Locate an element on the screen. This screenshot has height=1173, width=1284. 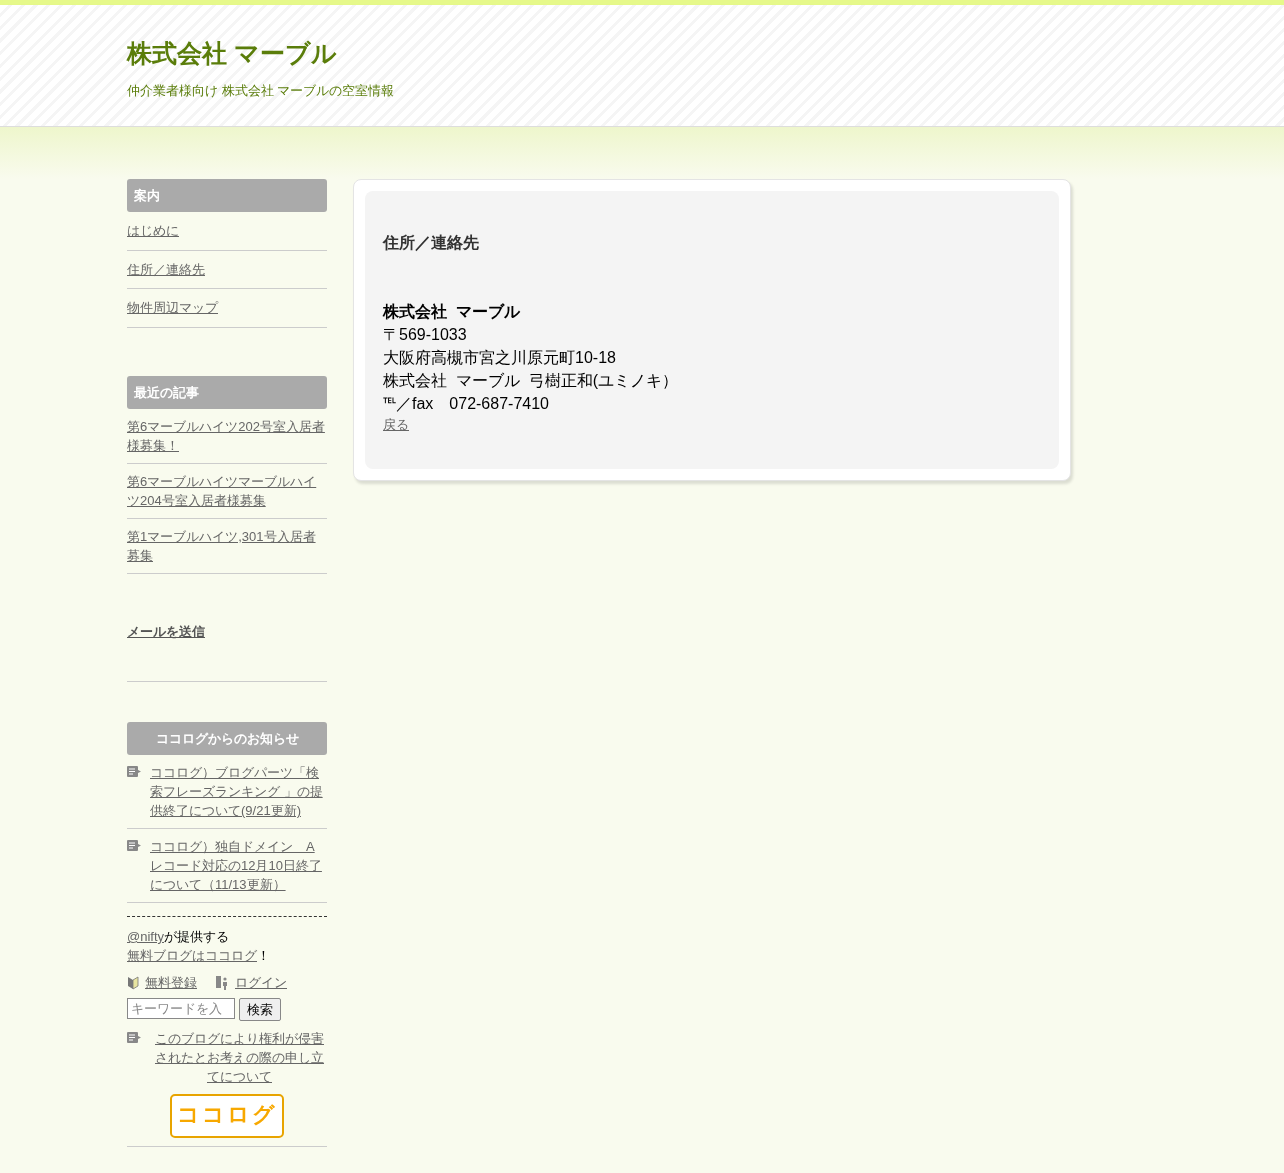
address-line: ℡／fax 072-687-7410 is located at coordinates (466, 404).